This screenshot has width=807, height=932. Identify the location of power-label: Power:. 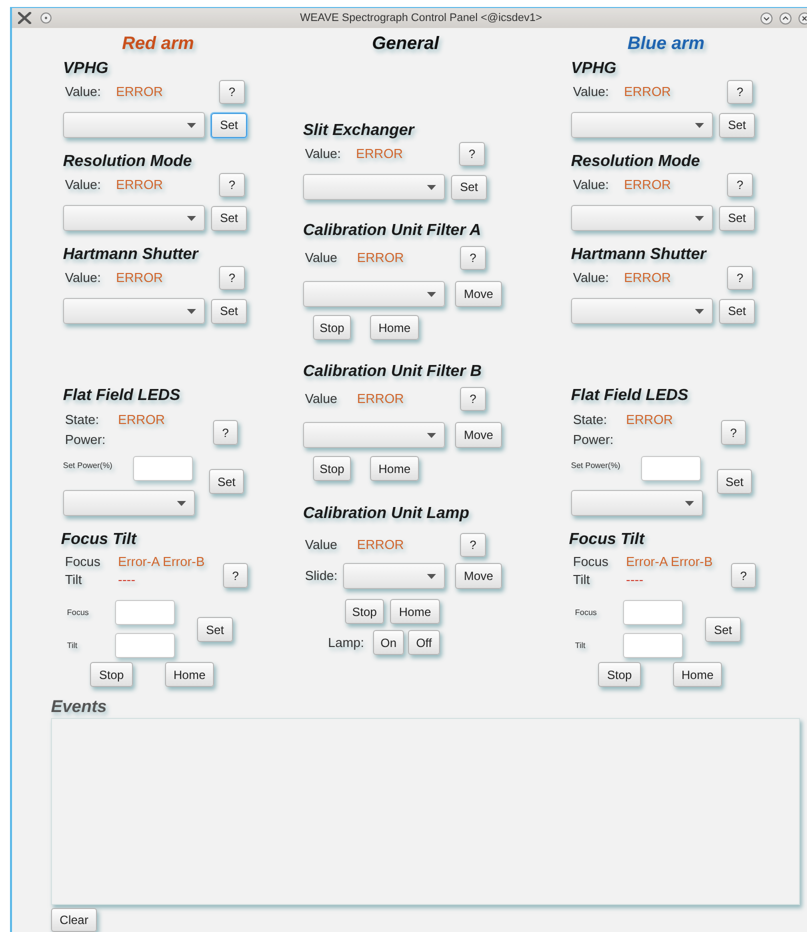
(85, 440).